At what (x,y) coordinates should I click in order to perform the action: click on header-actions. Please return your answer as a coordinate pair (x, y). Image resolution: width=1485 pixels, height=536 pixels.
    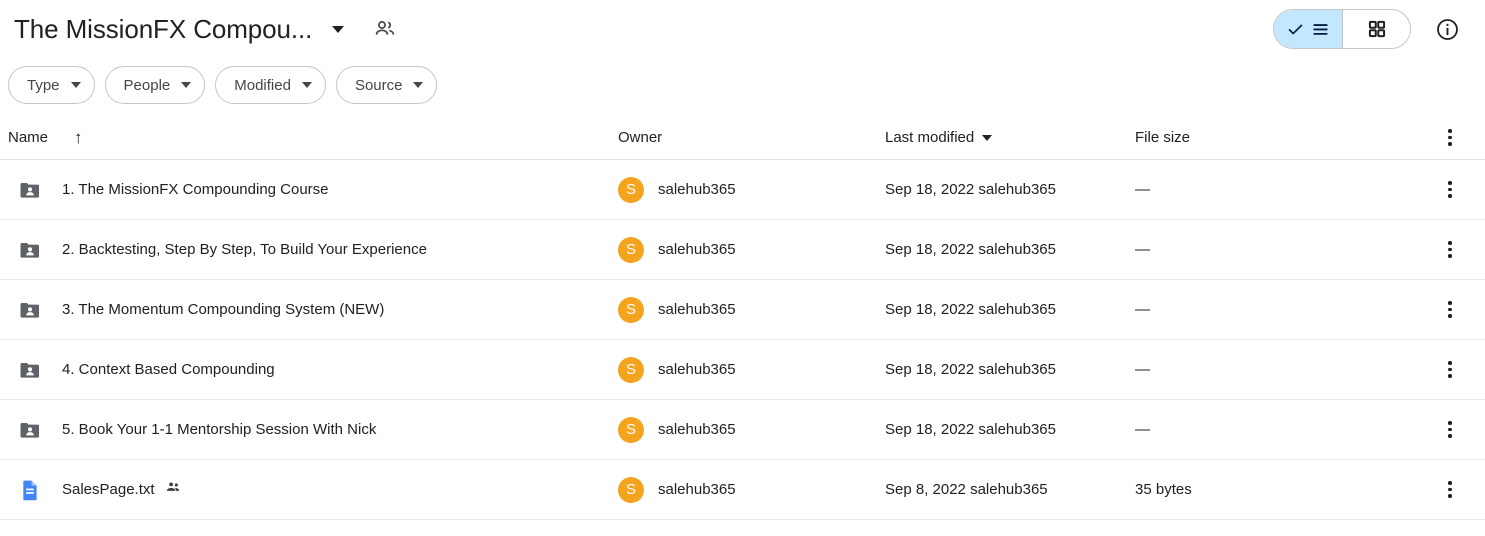
    Looking at the image, I should click on (1370, 29).